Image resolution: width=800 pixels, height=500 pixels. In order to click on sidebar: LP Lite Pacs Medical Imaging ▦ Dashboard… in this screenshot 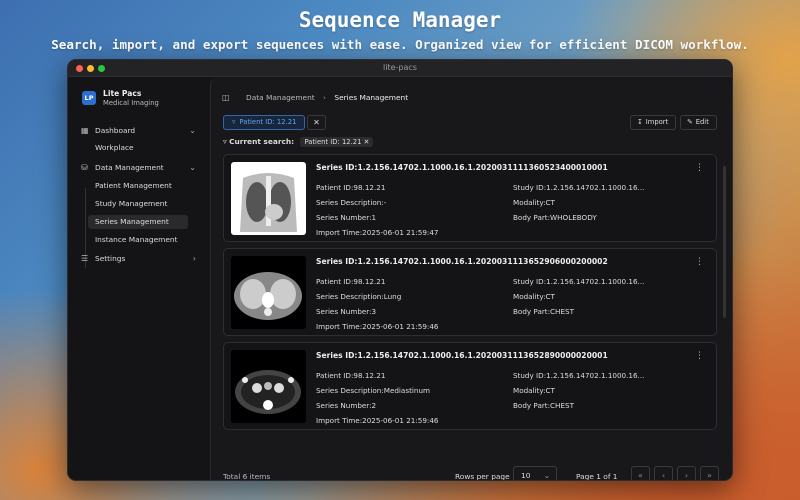, I will do `click(139, 279)`.